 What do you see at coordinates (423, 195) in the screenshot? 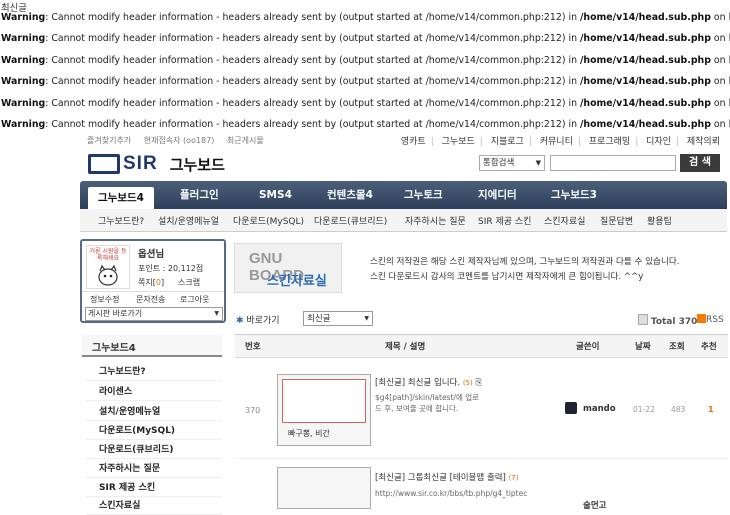
I see `nav-gnutalk: 그누토크` at bounding box center [423, 195].